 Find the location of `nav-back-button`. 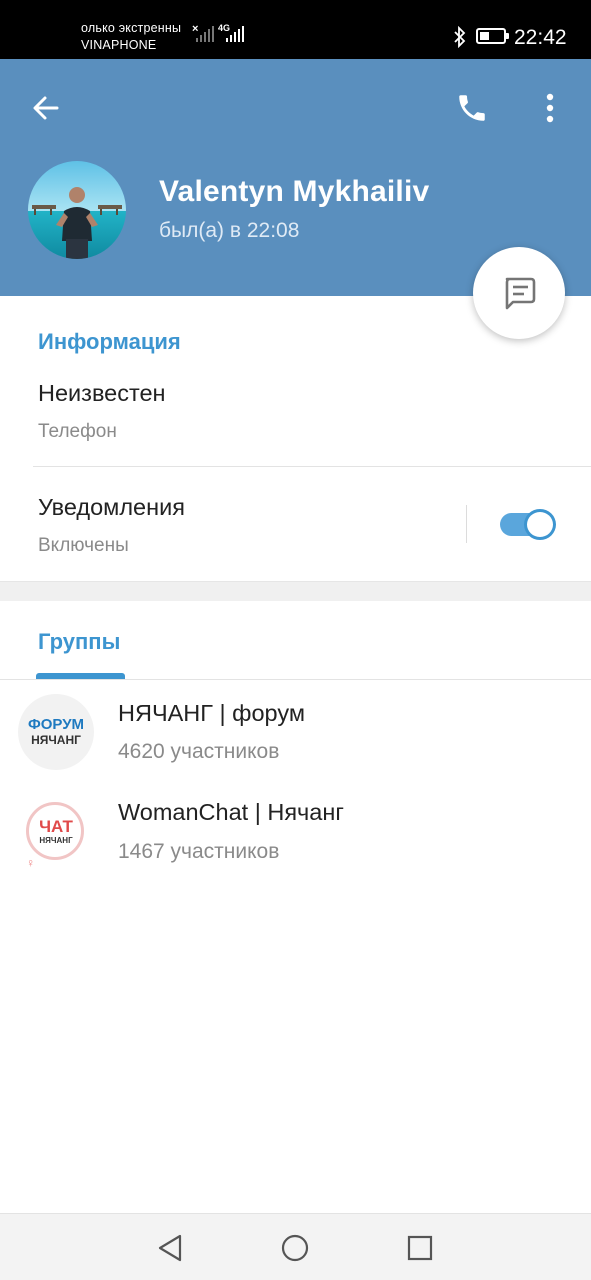

nav-back-button is located at coordinates (170, 1248).